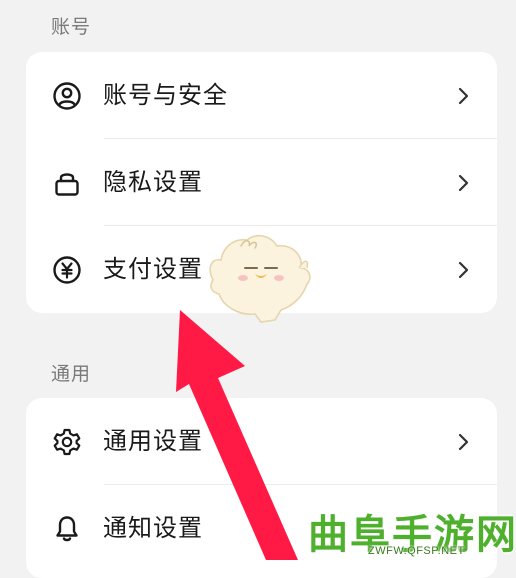 This screenshot has height=578, width=516. I want to click on user-circle-icon, so click(67, 96).